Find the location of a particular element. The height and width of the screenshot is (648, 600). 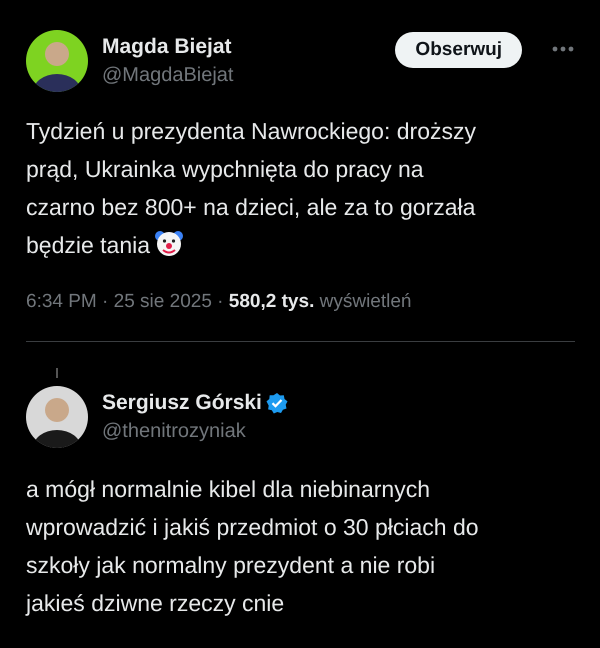

author-name: Magda Biejat is located at coordinates (167, 47).